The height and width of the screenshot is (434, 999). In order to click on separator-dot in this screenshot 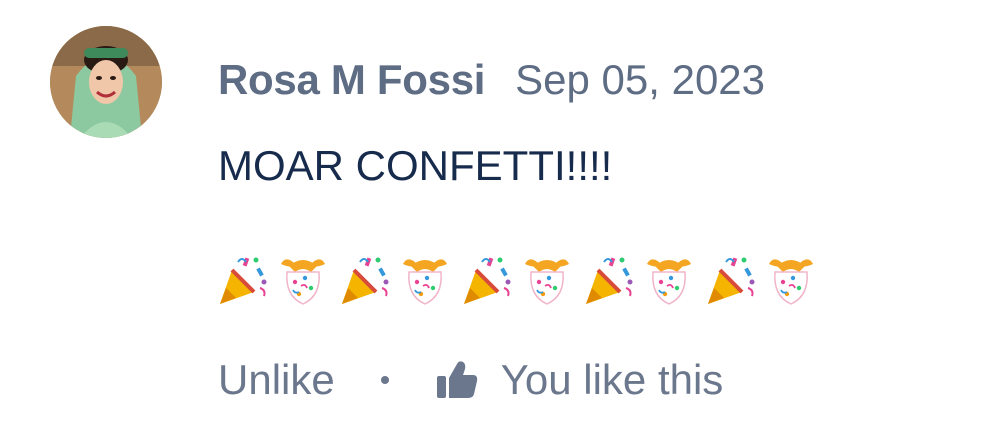, I will do `click(384, 380)`.